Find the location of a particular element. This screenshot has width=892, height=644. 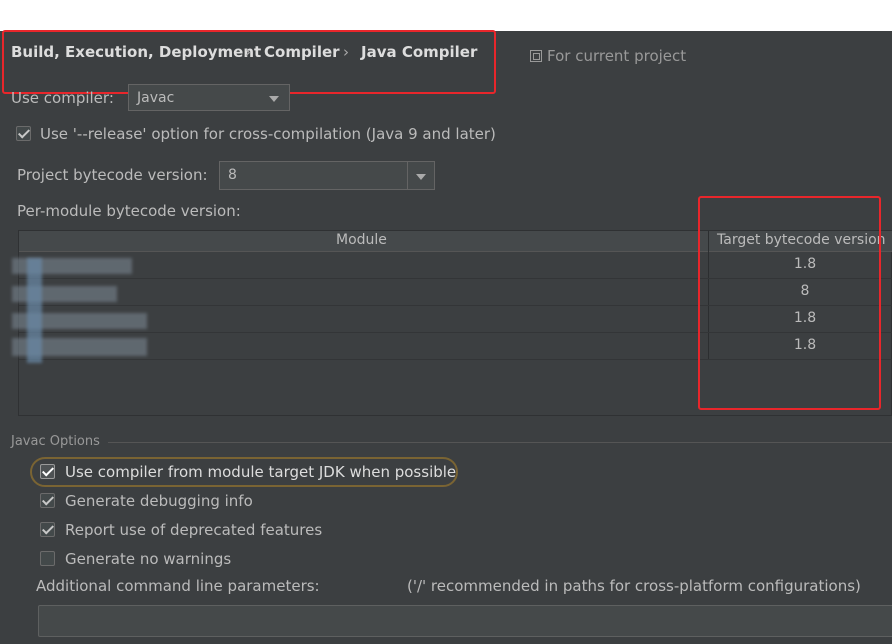

project-bytecode-select: 8 is located at coordinates (327, 175).